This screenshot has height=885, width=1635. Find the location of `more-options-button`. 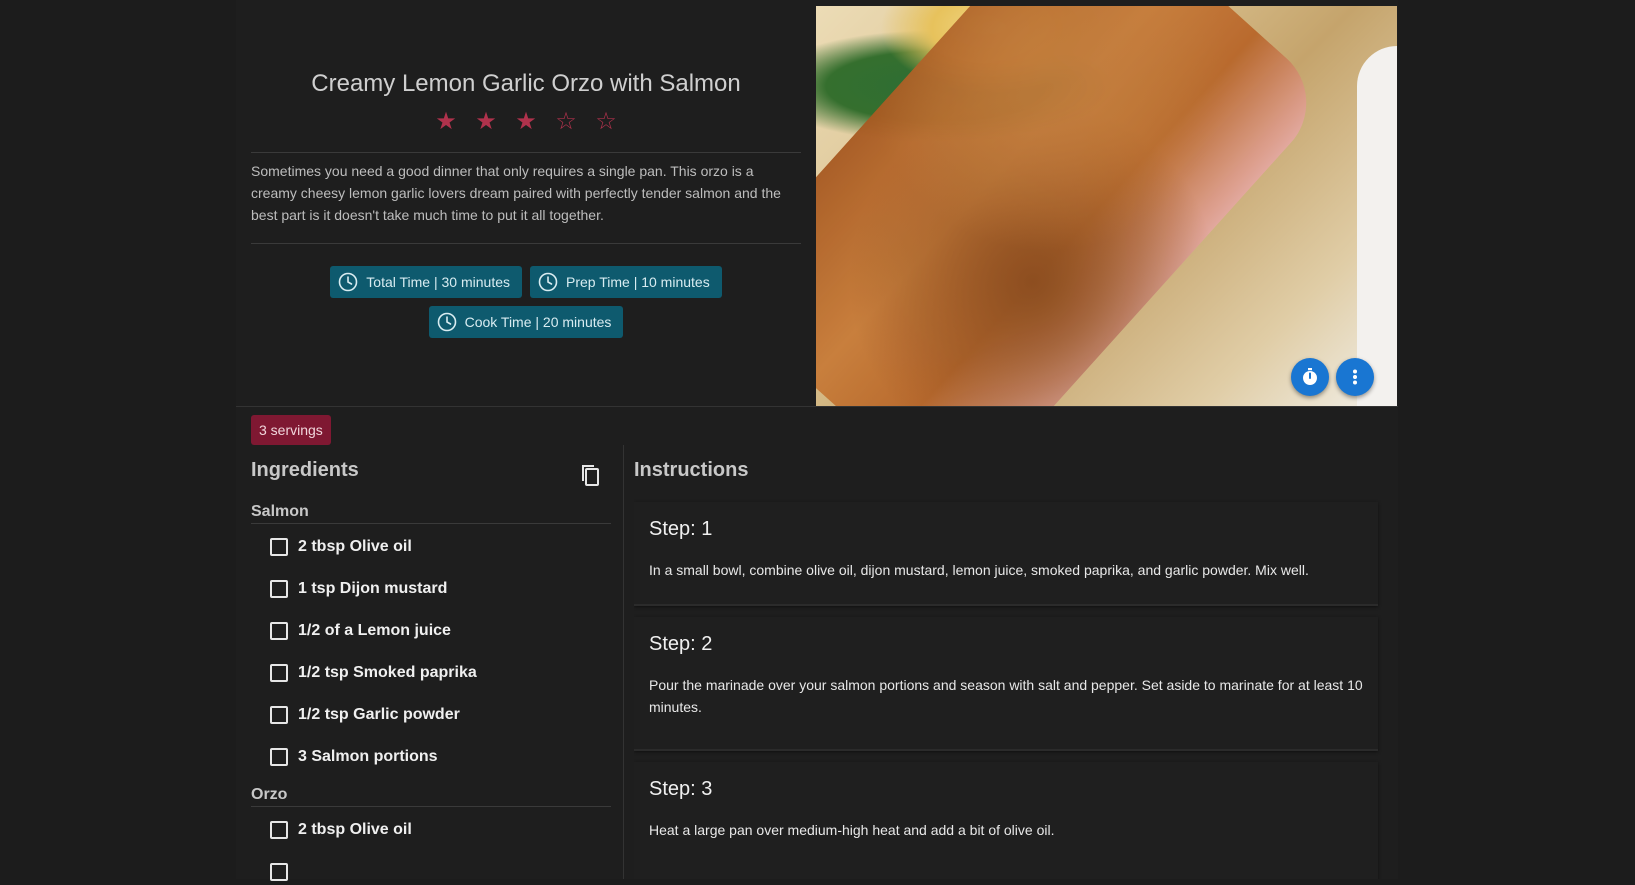

more-options-button is located at coordinates (1355, 377).